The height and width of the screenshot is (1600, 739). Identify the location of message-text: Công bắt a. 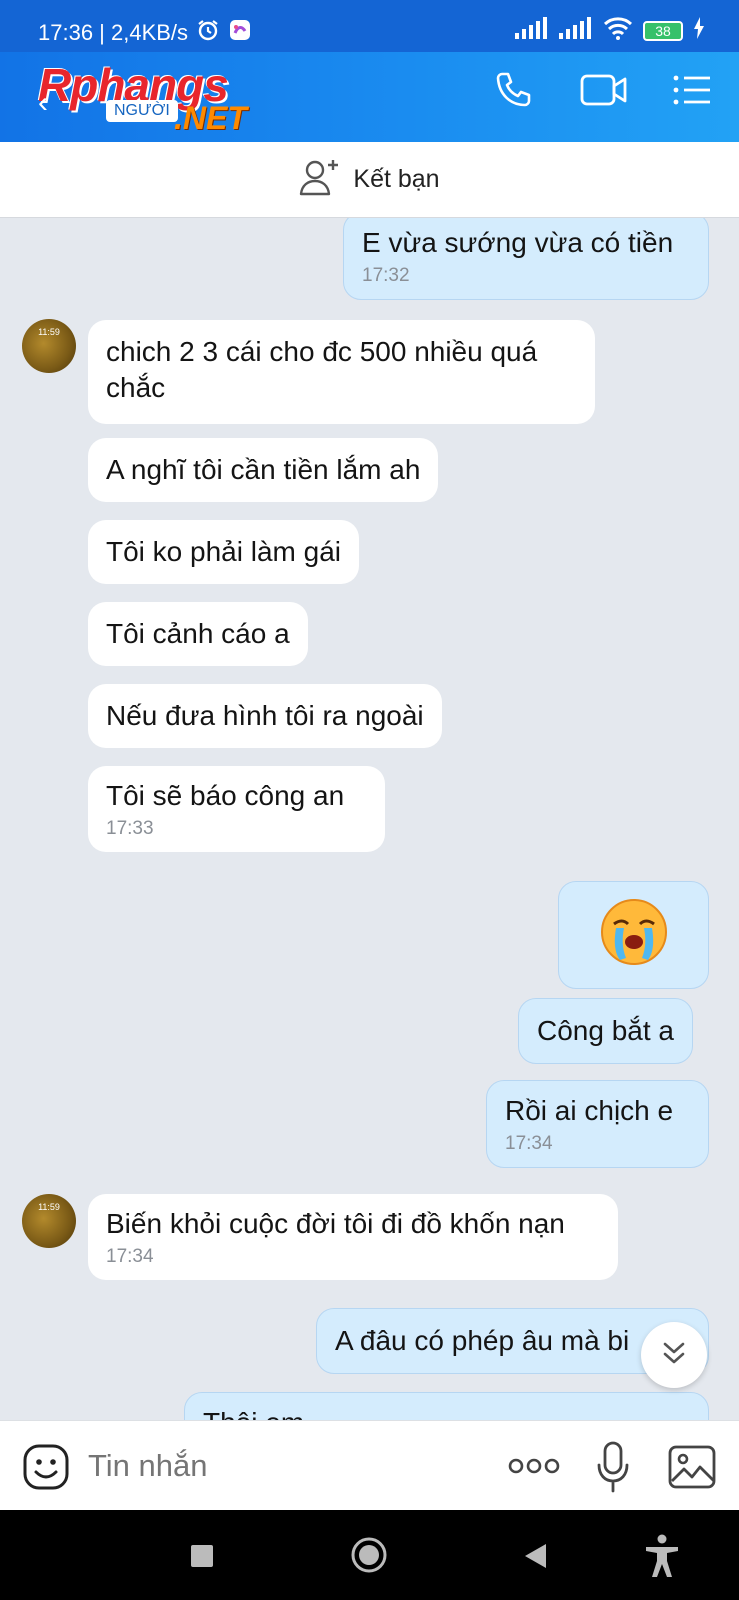
(605, 1030).